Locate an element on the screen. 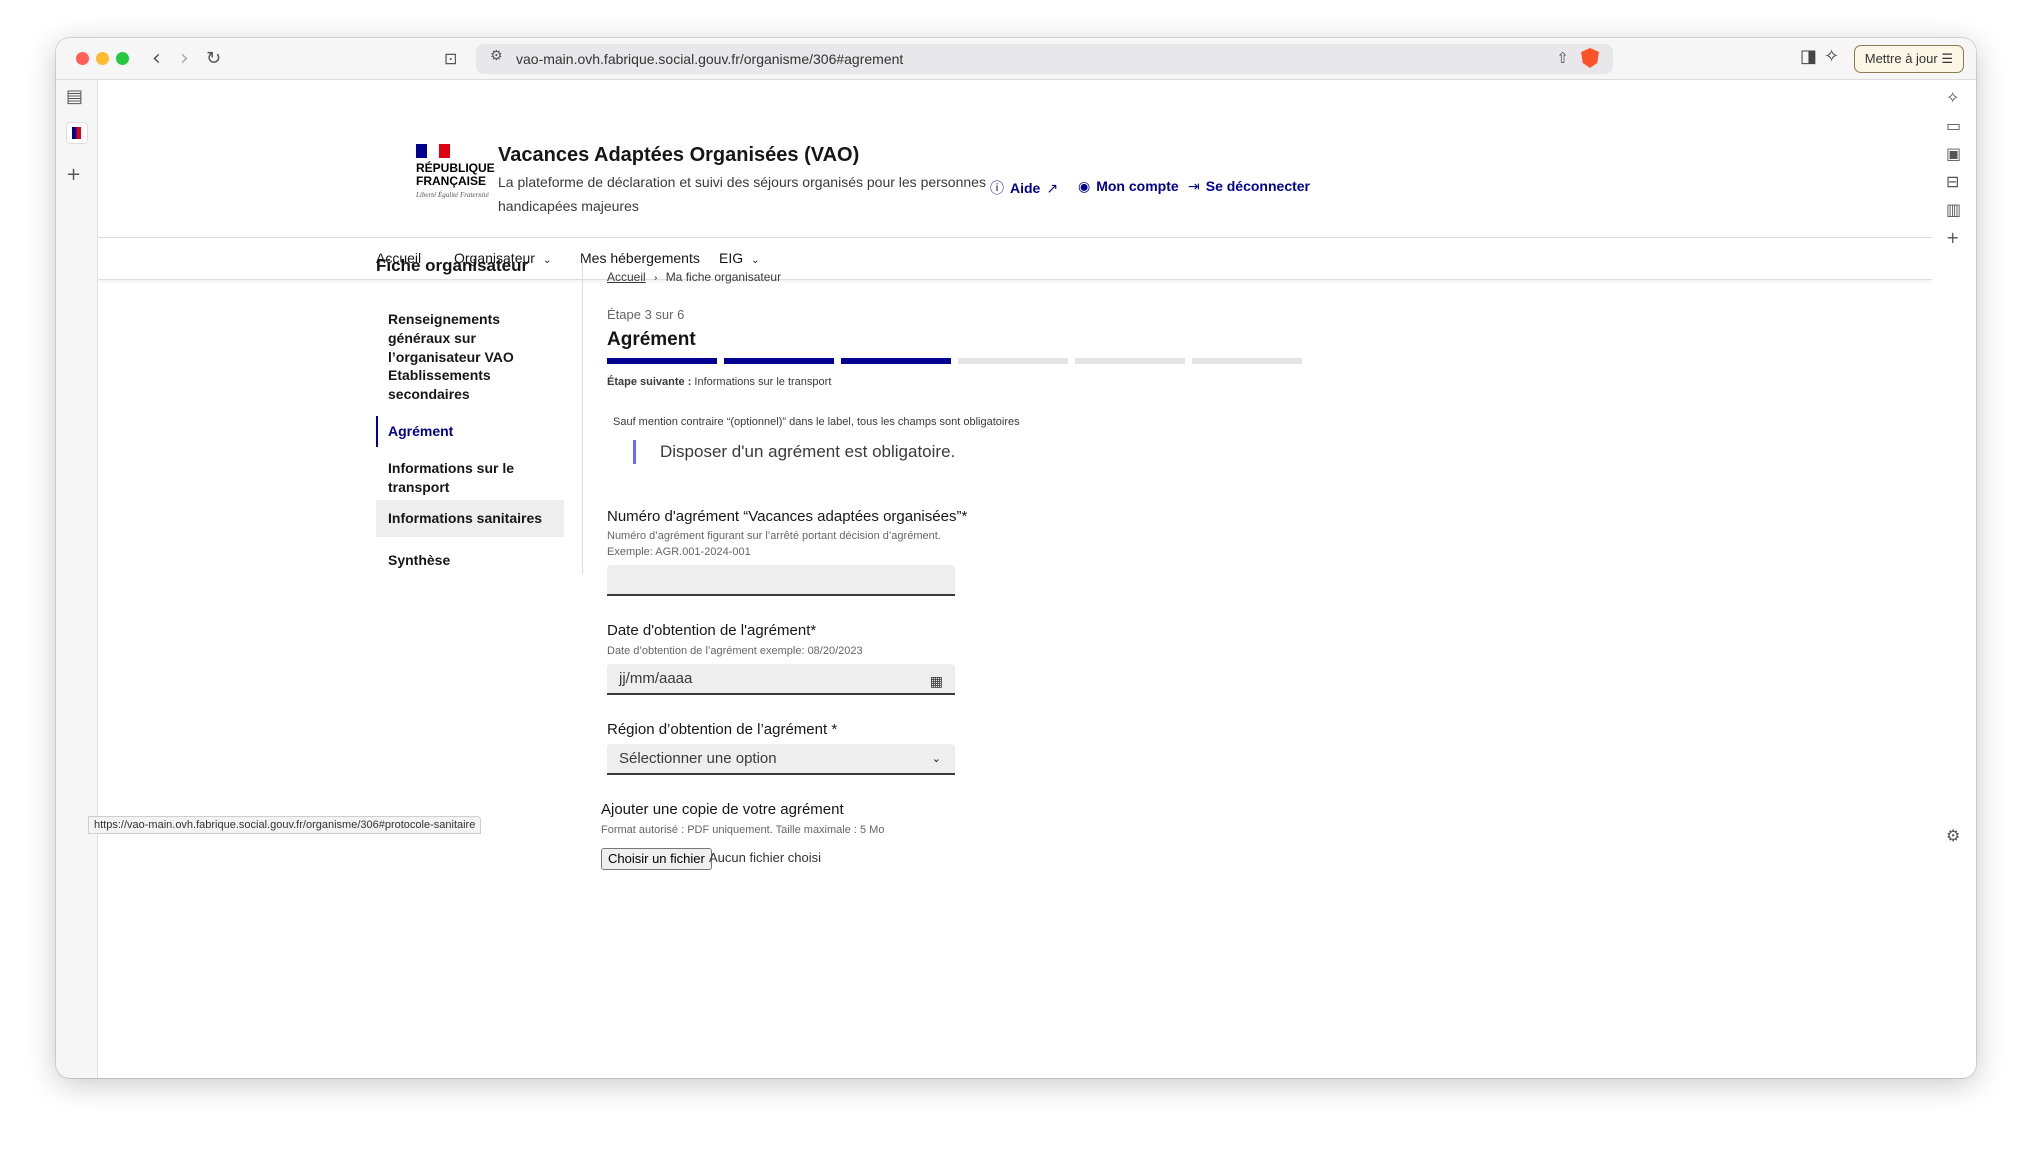 The image size is (2032, 1152). side-item-synthesis: Synthèse is located at coordinates (470, 560).